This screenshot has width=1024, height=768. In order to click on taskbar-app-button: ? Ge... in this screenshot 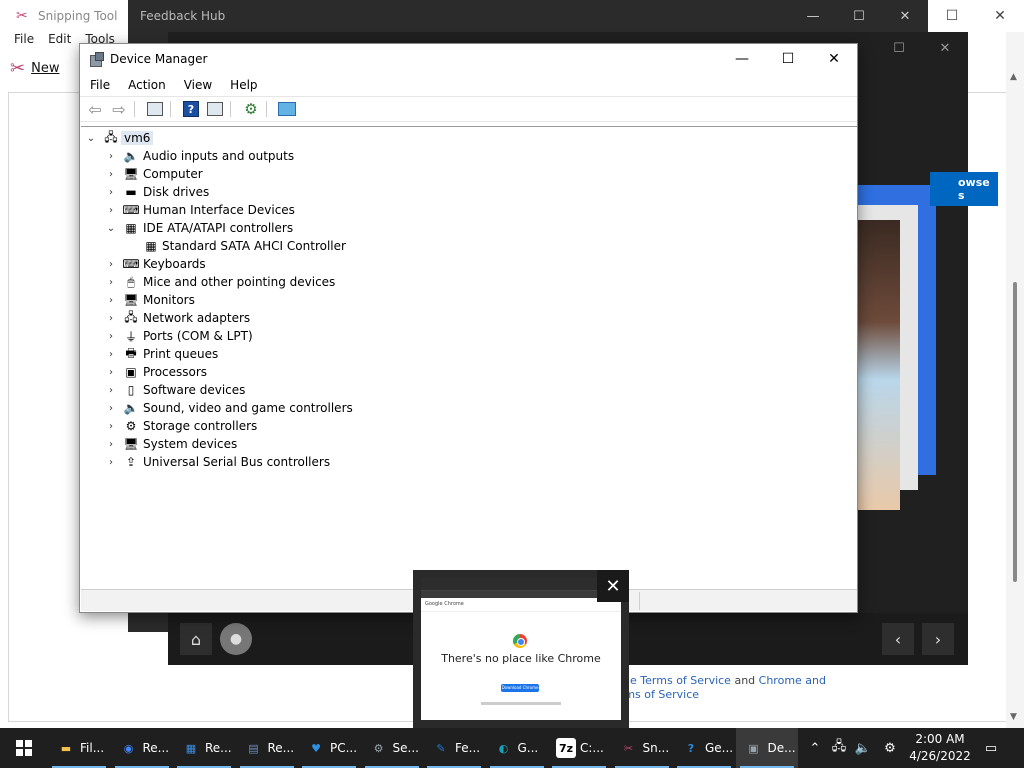, I will do `click(704, 748)`.